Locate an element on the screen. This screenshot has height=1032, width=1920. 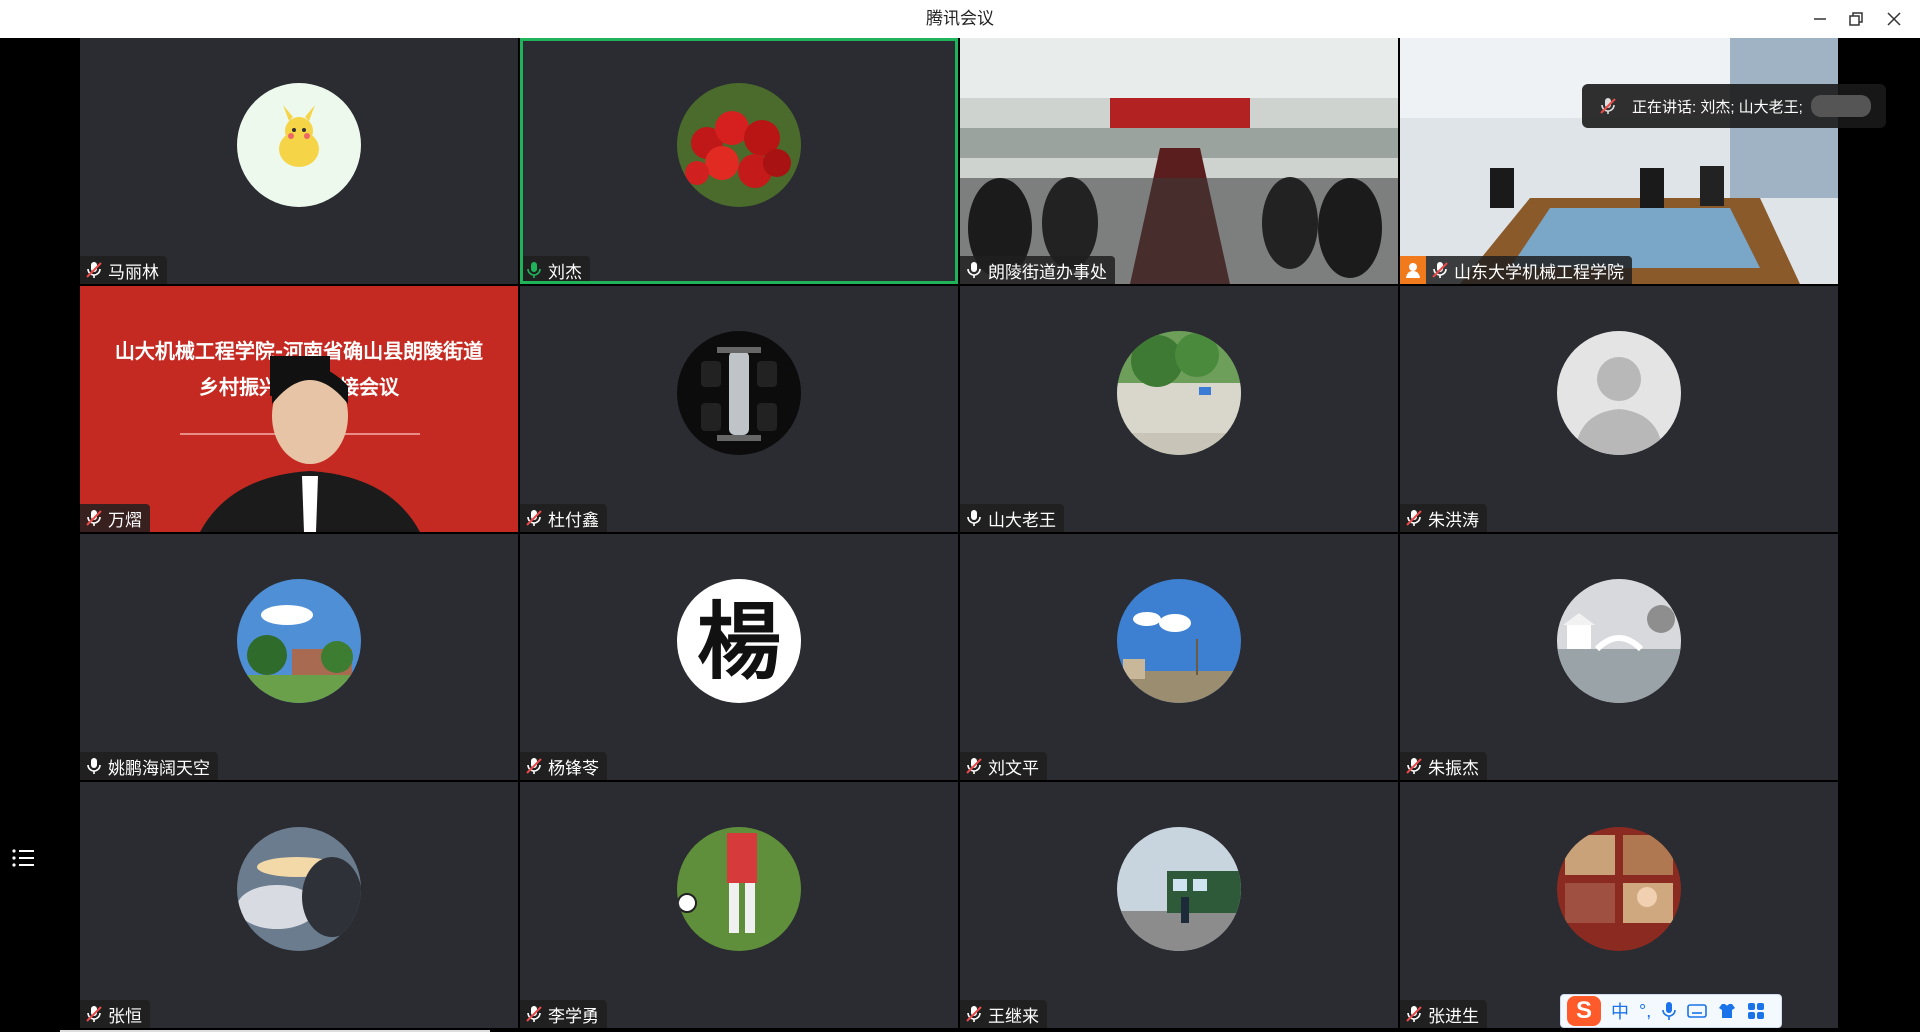
participant-tile: 李学勇 is located at coordinates (739, 905).